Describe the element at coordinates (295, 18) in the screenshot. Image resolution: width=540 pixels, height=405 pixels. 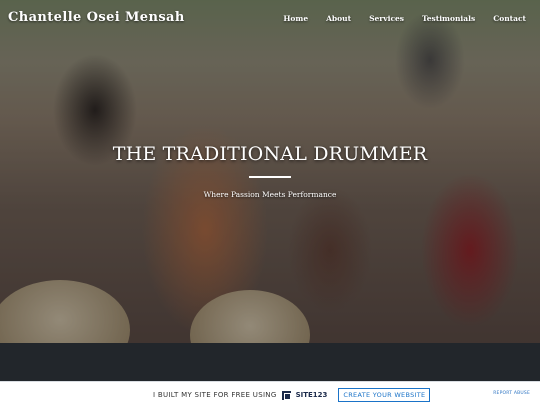
I see `nav-link-home: Home` at that location.